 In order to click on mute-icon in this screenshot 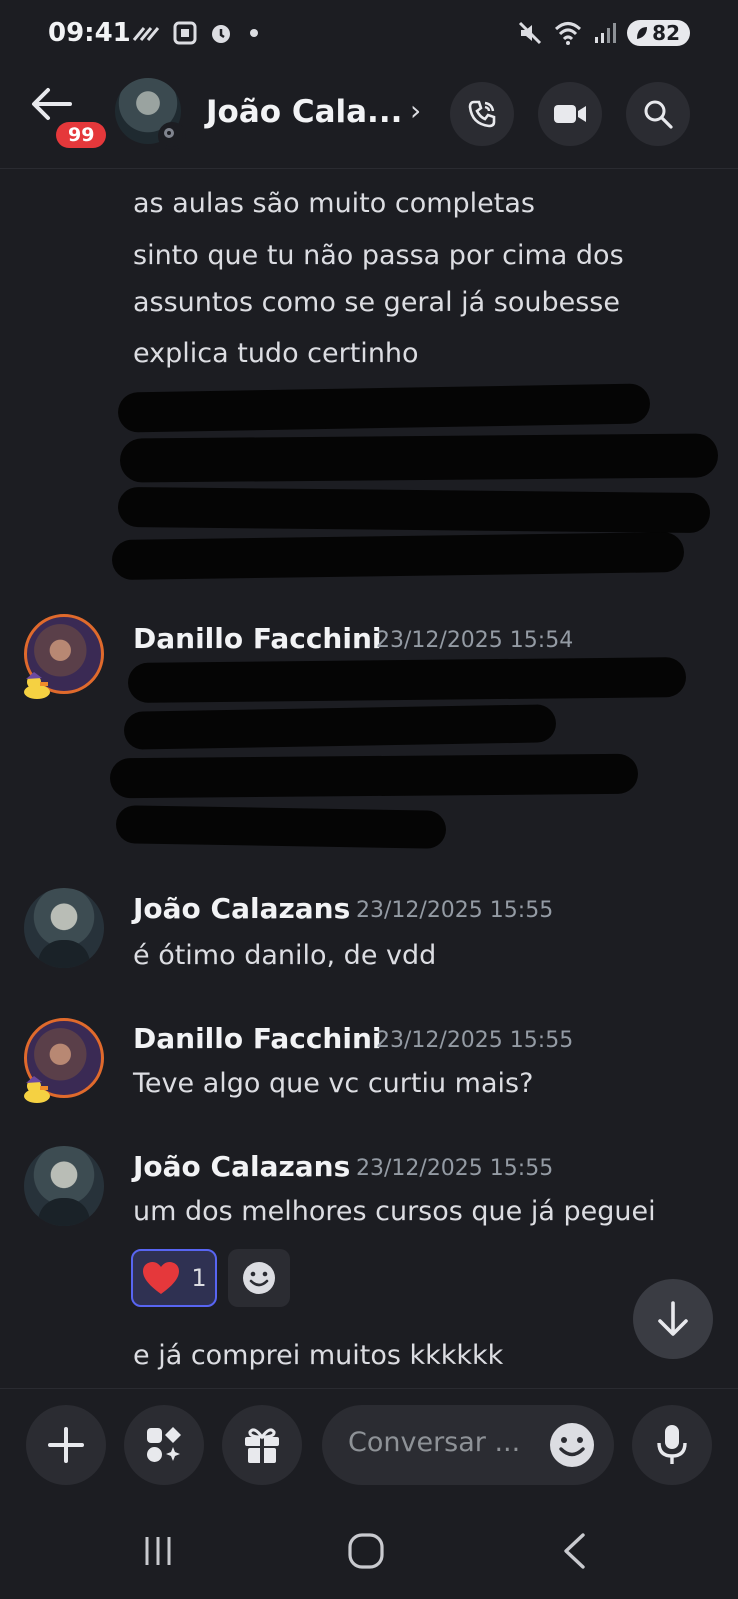, I will do `click(530, 33)`.